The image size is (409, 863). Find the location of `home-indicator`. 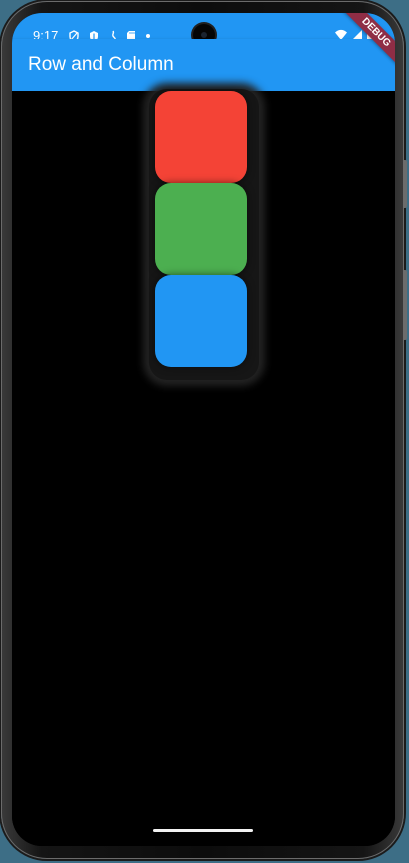

home-indicator is located at coordinates (203, 830).